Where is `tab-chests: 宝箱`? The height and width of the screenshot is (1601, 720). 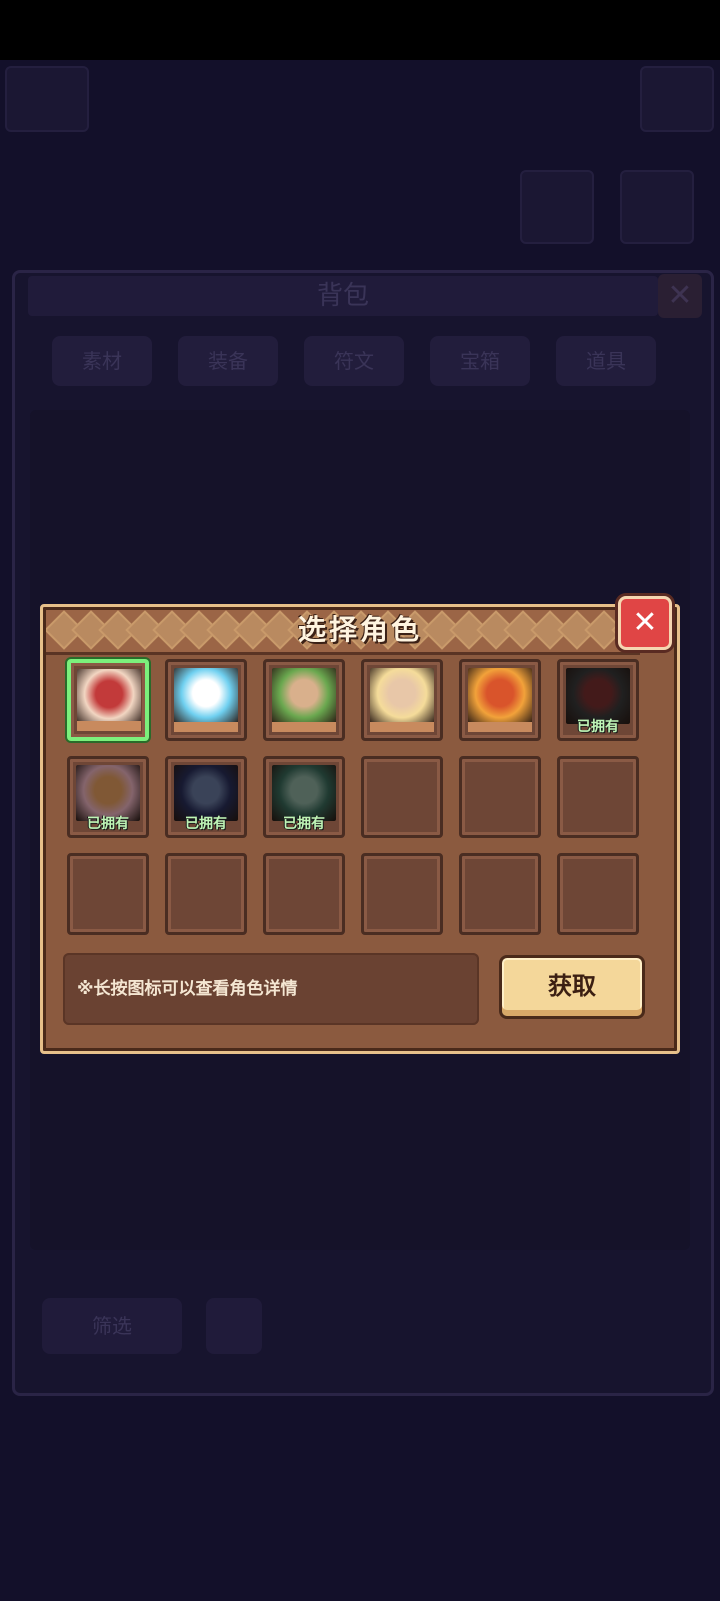 tab-chests: 宝箱 is located at coordinates (480, 361).